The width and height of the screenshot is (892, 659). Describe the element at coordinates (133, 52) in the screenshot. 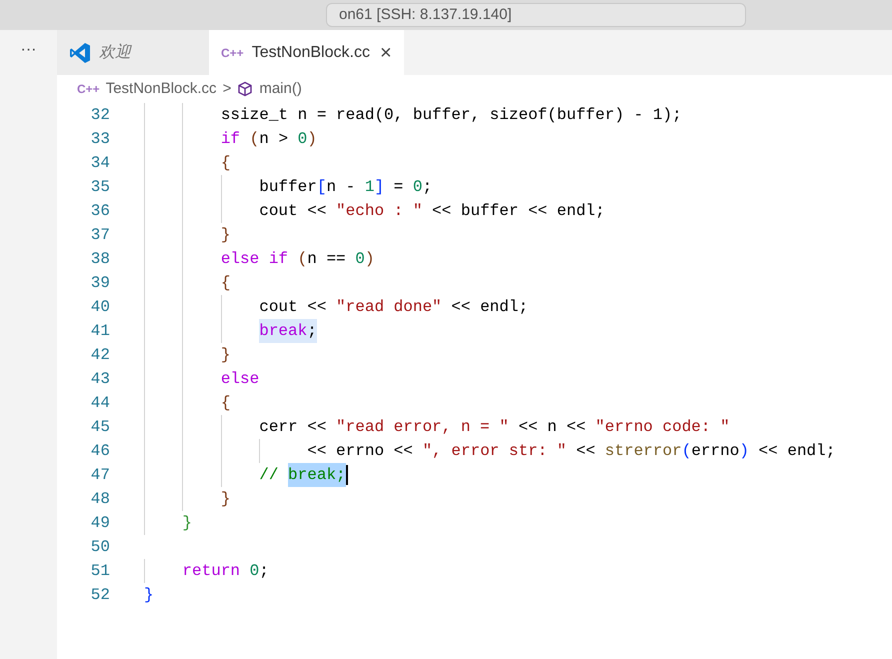

I see `editor-tab: 欢迎` at that location.